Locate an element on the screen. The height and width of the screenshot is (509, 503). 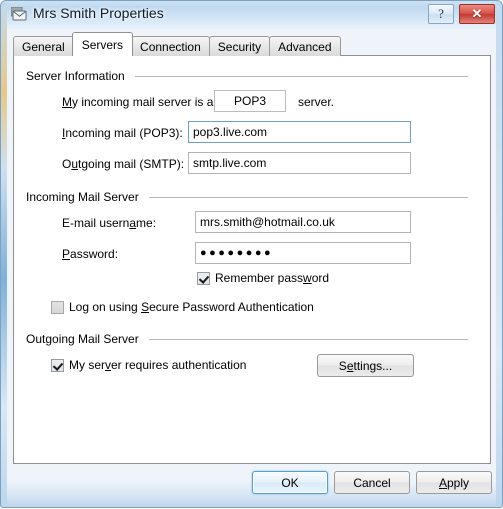
password-value: ●●●●●●●● is located at coordinates (237, 252).